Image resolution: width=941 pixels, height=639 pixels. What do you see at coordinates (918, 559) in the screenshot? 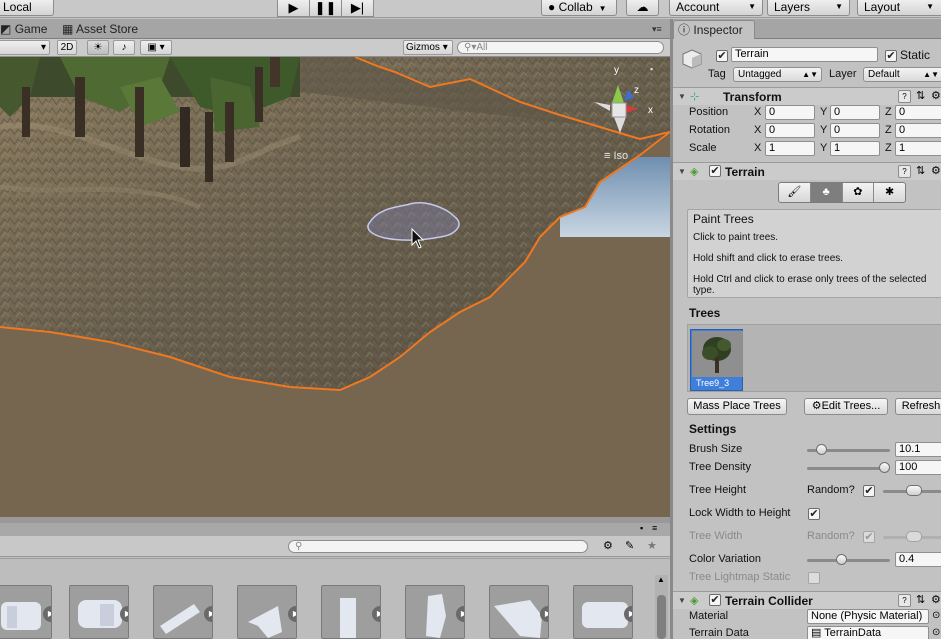
I see `color-variation-field: 0.4` at bounding box center [918, 559].